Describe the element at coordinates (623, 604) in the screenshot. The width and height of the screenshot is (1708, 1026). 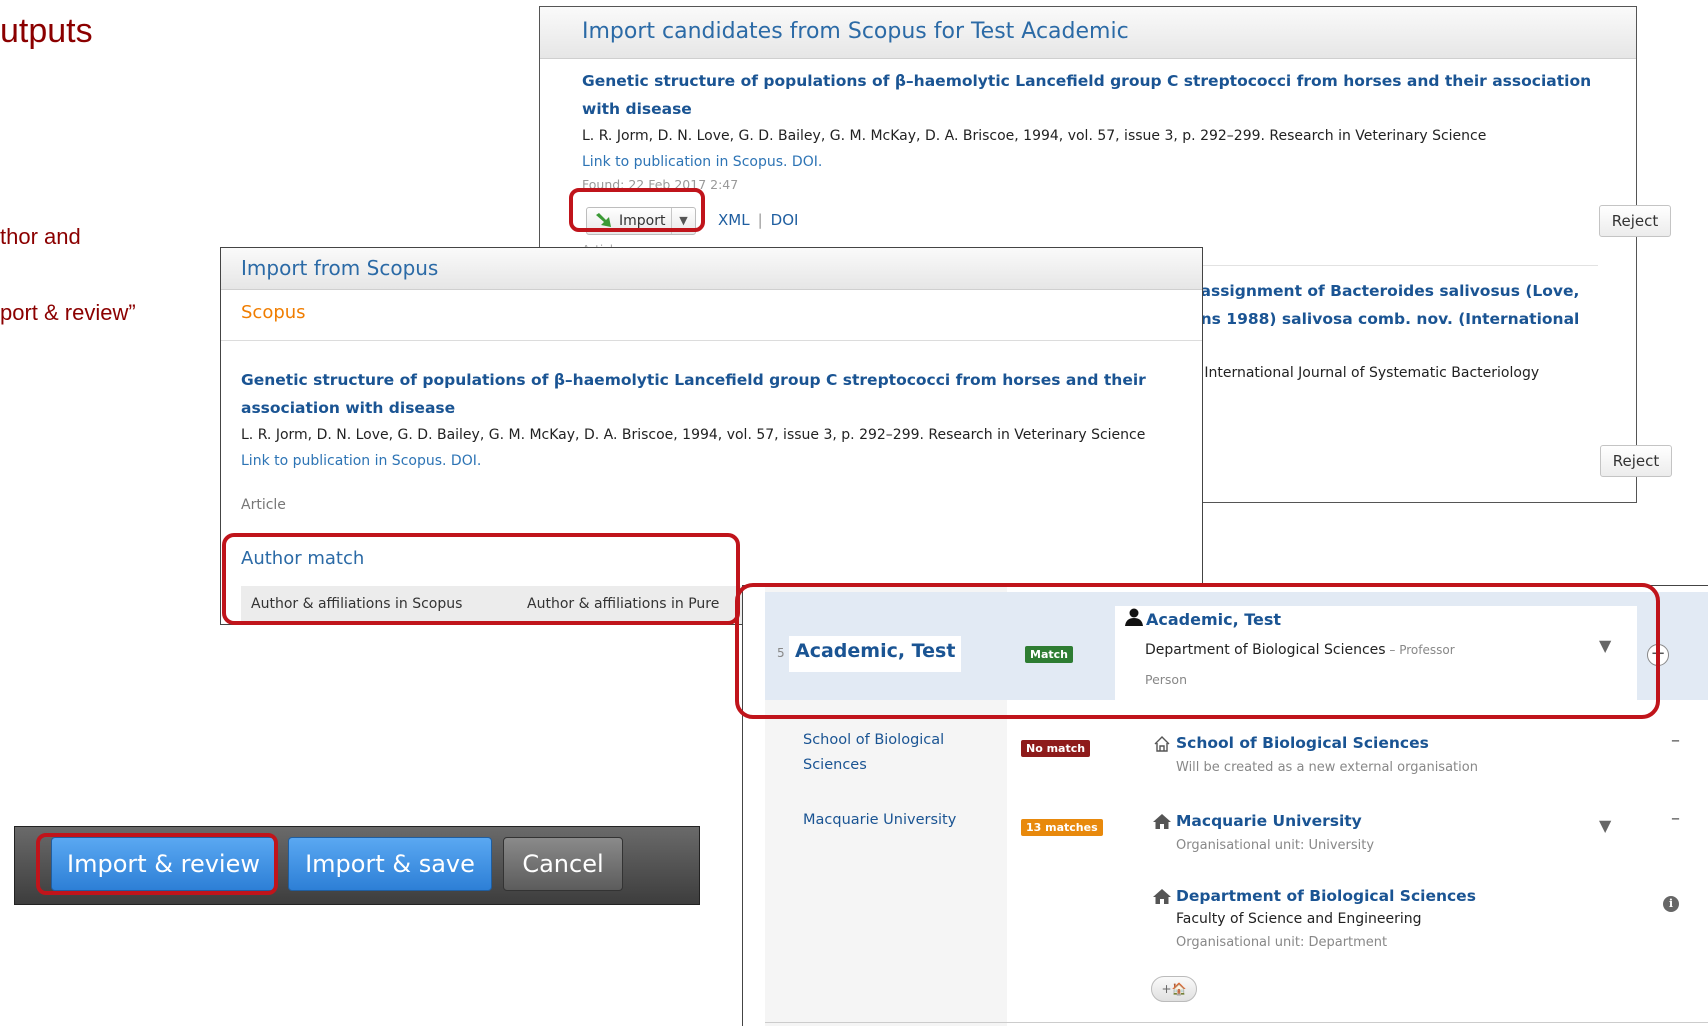
I see `column-header-pure: Author & affiliations in Pure` at that location.